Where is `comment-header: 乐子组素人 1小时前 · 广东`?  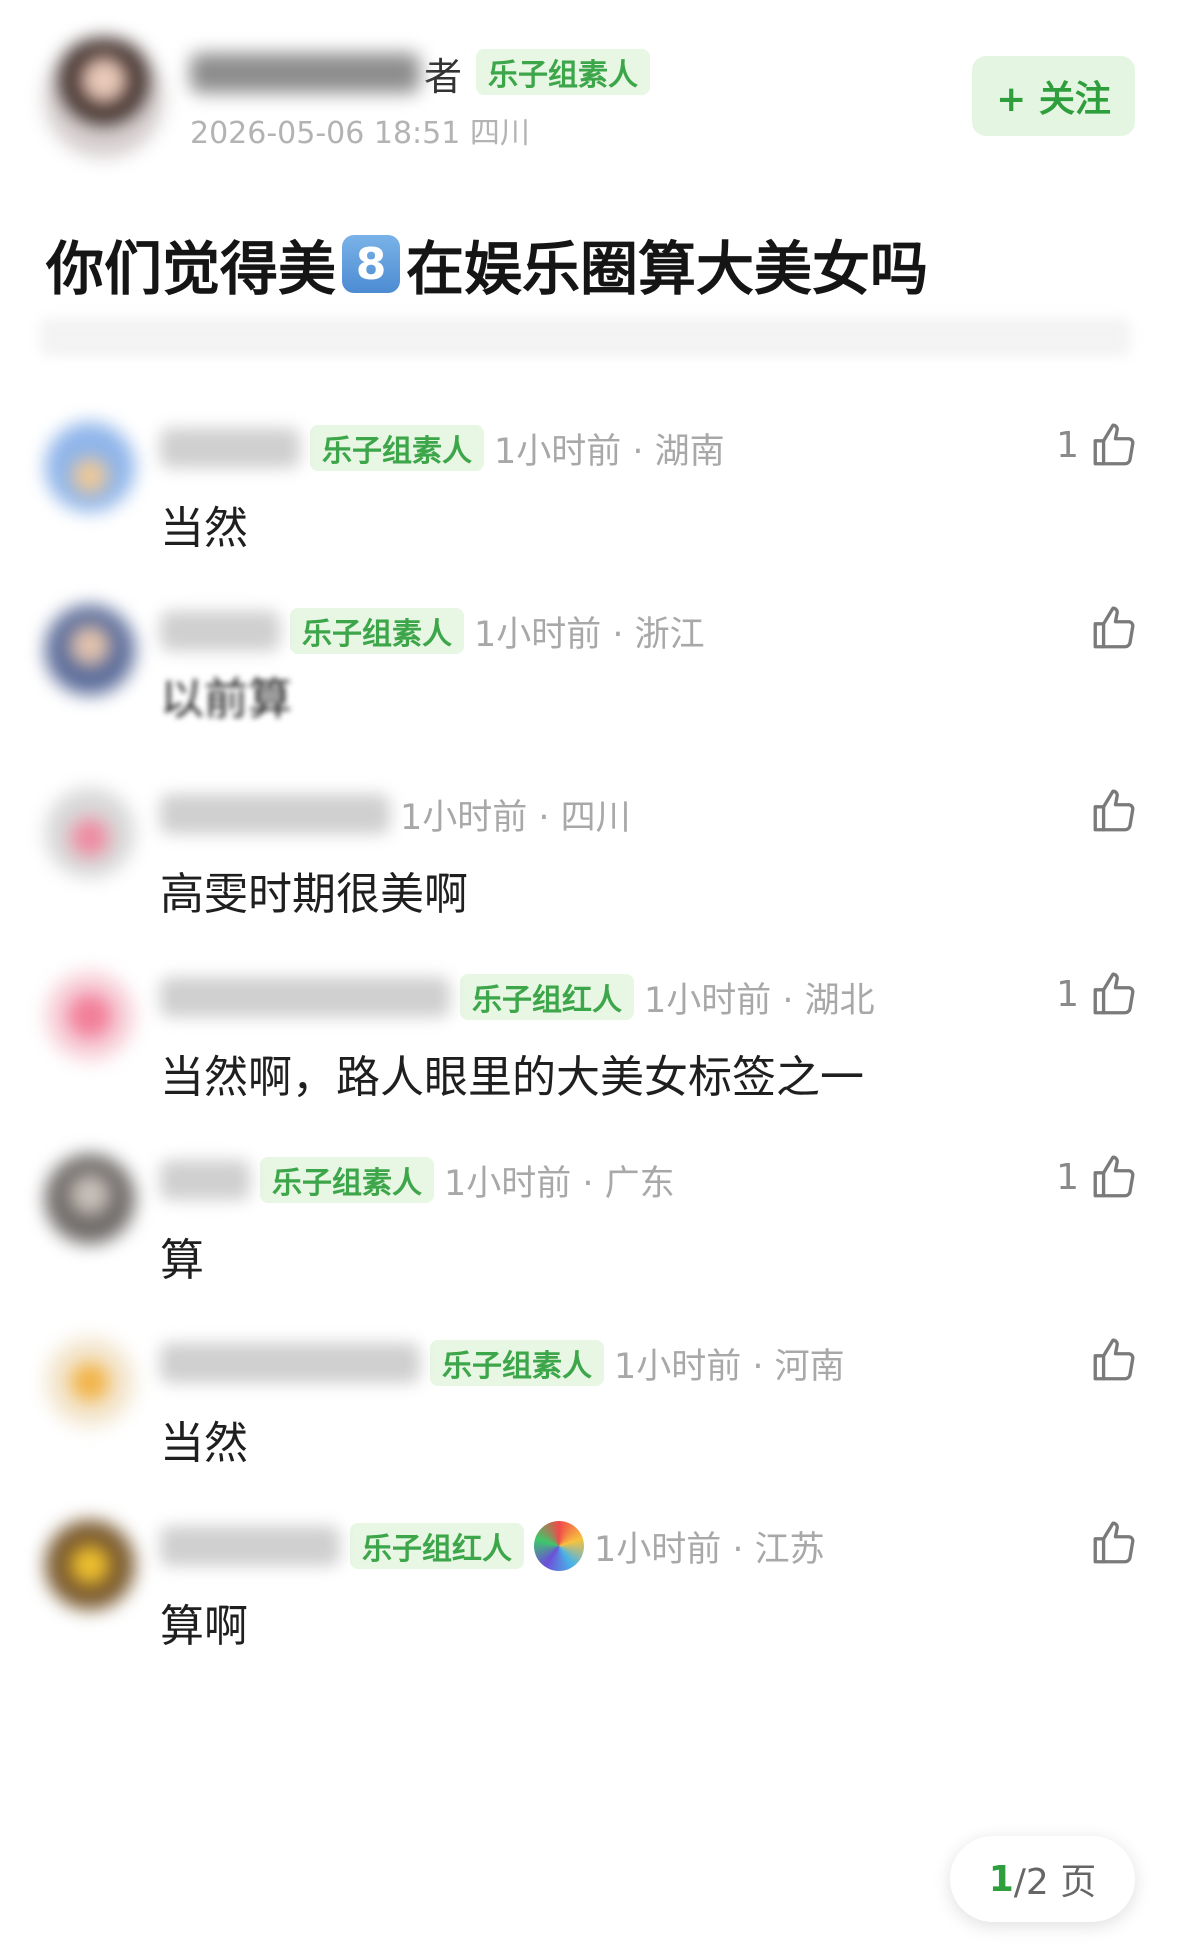 comment-header: 乐子组素人 1小时前 · 广东 is located at coordinates (417, 1180).